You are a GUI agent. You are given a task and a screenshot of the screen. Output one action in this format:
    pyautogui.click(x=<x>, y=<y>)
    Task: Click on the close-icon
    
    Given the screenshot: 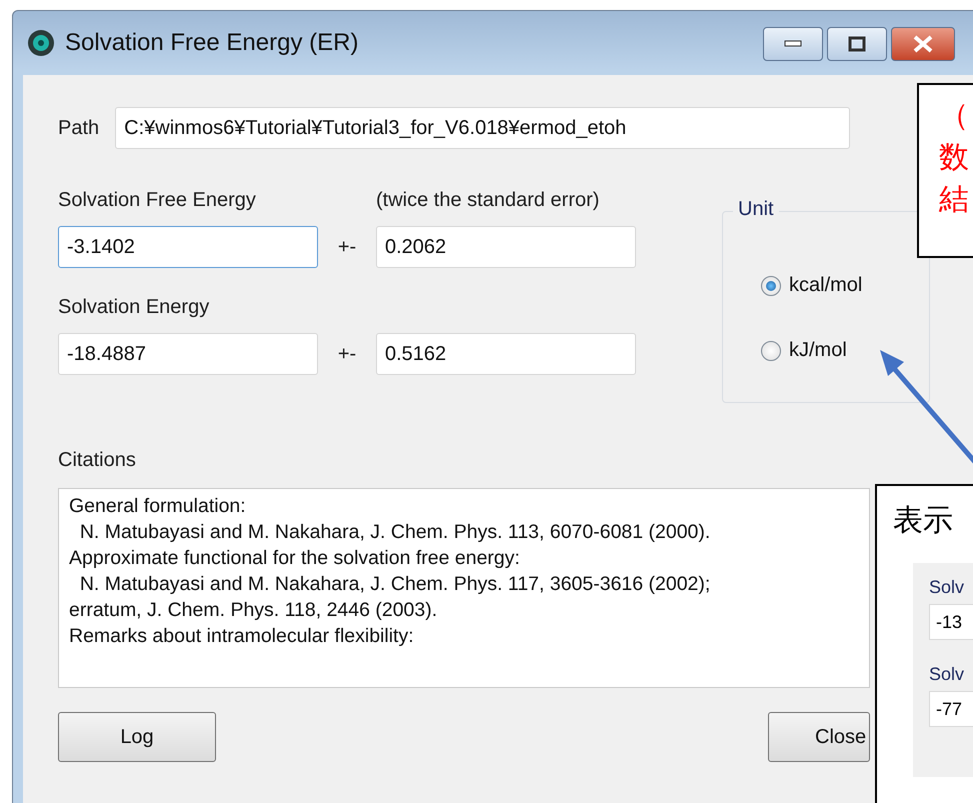 What is the action you would take?
    pyautogui.click(x=923, y=44)
    